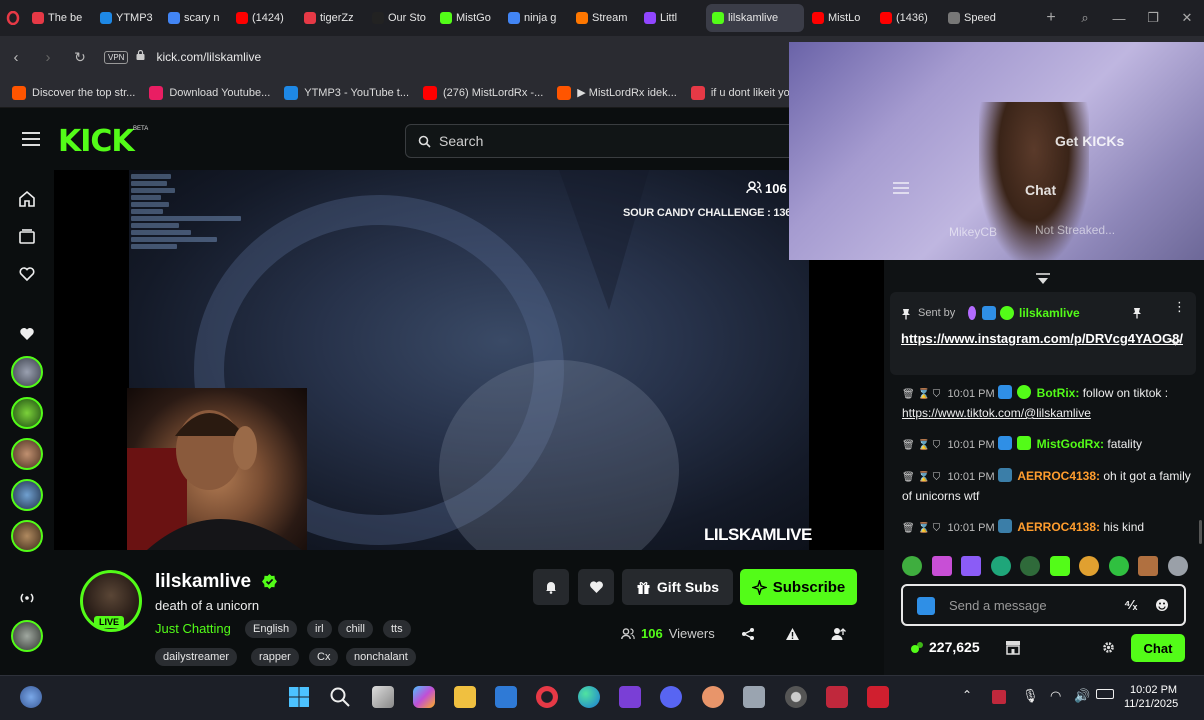  I want to click on opera-gx-taskbar-icon, so click(547, 697).